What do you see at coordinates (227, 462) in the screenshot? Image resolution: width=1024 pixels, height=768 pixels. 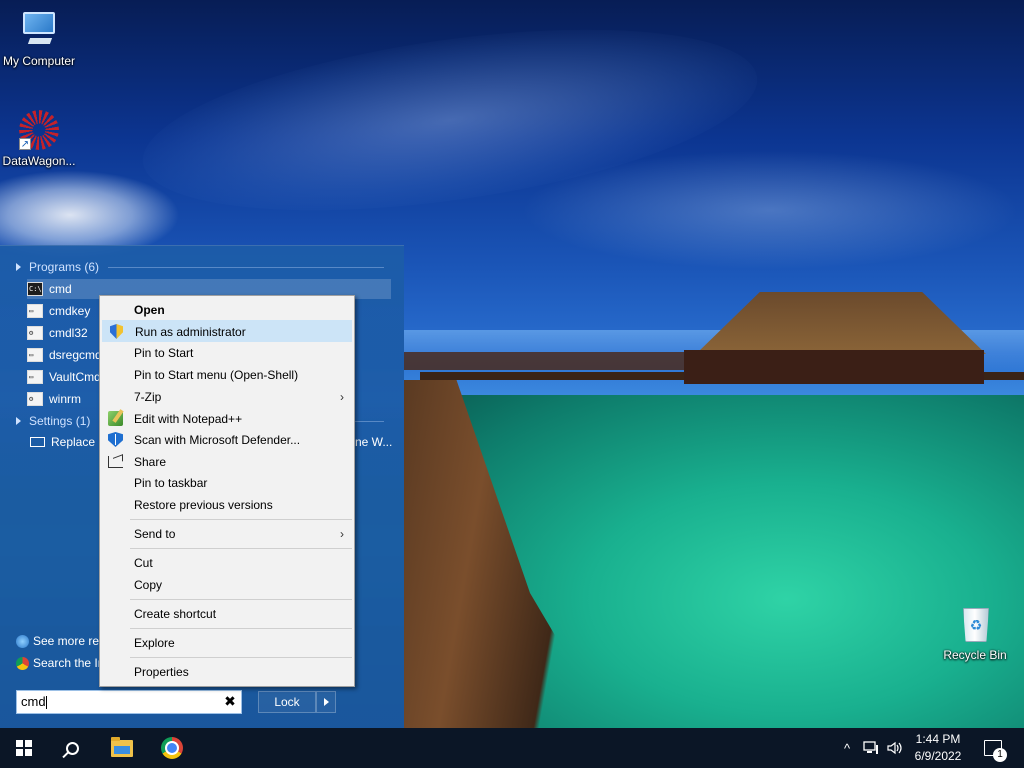 I see `menu-item-share: Share` at bounding box center [227, 462].